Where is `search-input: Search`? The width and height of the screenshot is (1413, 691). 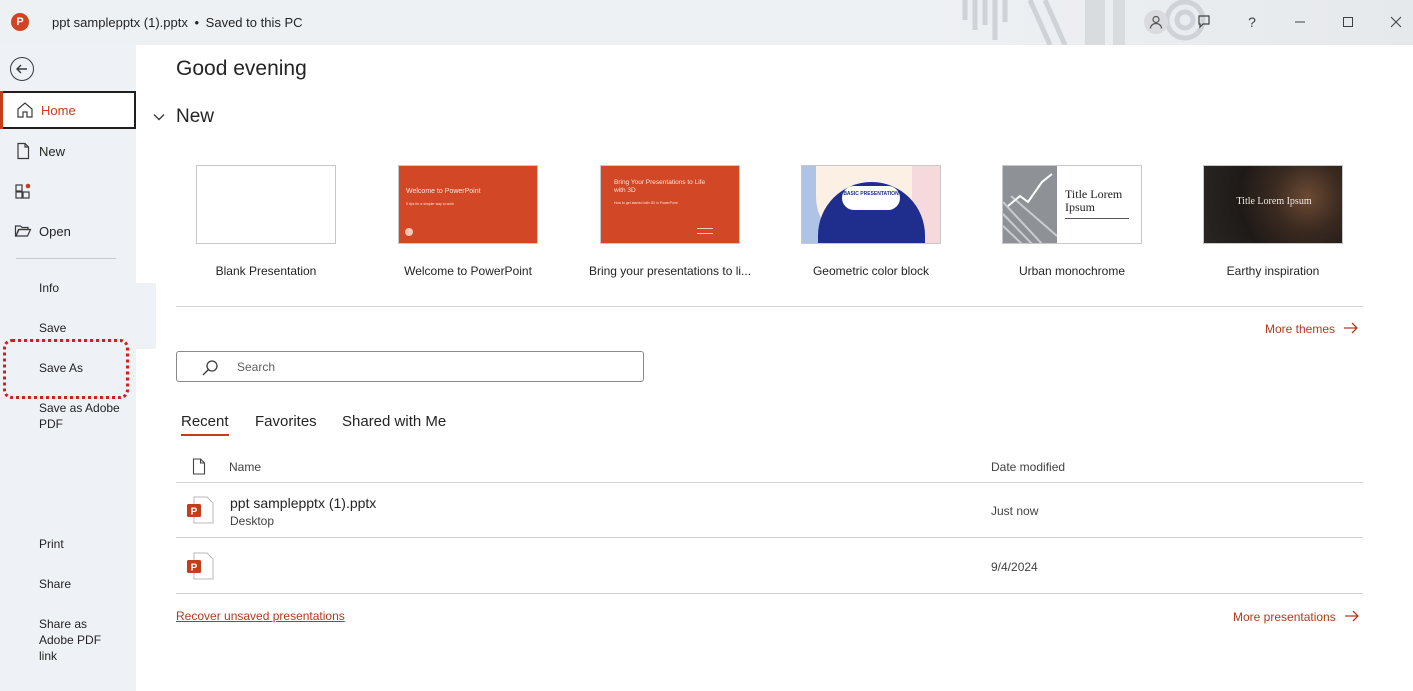 search-input: Search is located at coordinates (410, 366).